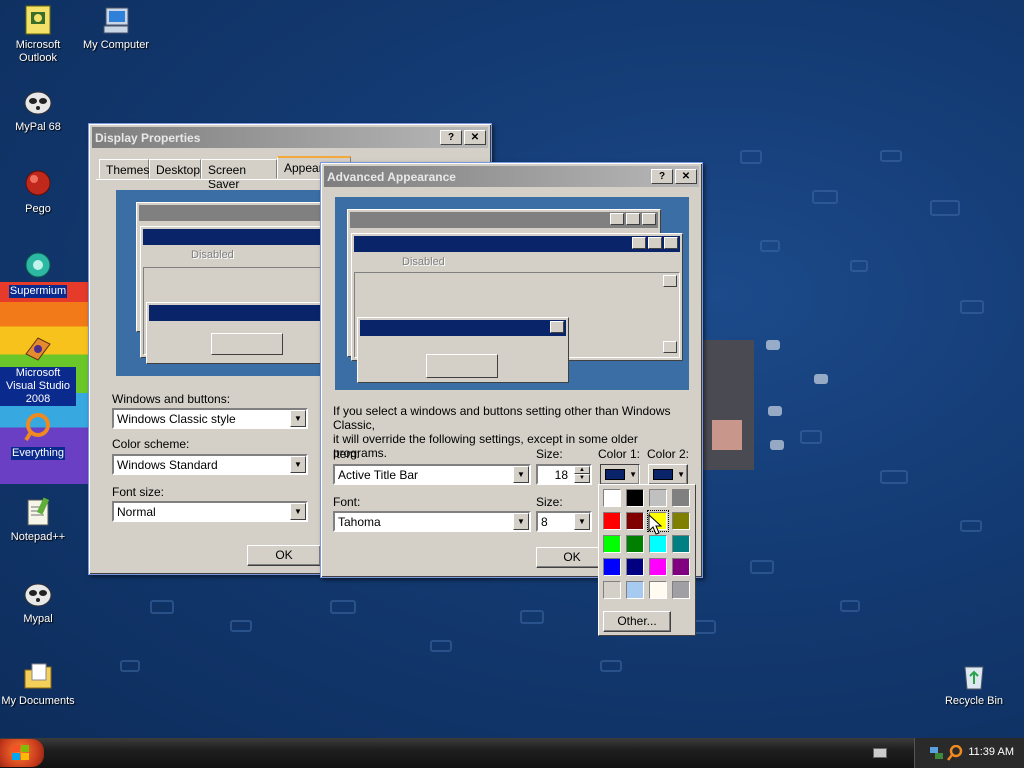 This screenshot has height=768, width=1024. I want to click on desktop-icon-supermium: Supermium, so click(38, 274).